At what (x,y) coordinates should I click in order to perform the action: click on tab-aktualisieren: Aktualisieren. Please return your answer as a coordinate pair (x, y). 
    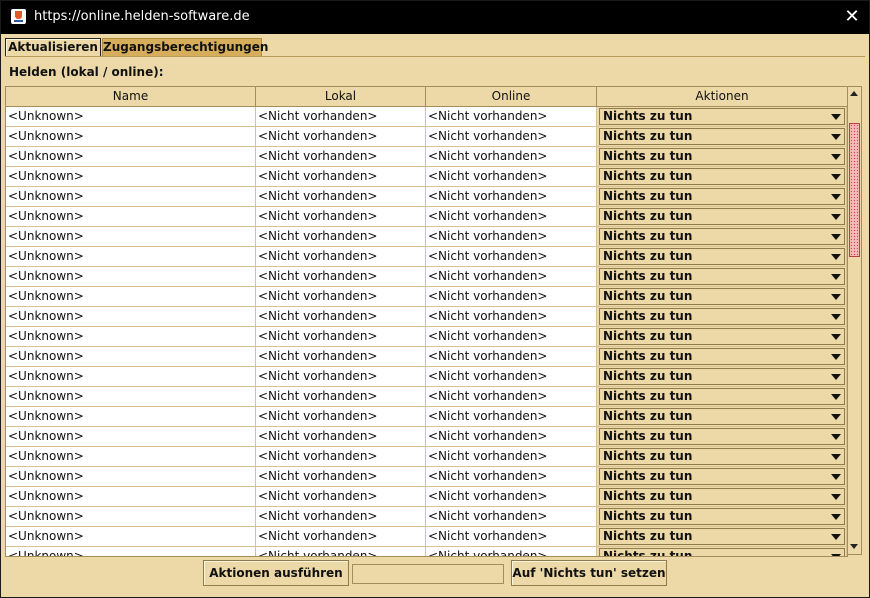
    Looking at the image, I should click on (53, 47).